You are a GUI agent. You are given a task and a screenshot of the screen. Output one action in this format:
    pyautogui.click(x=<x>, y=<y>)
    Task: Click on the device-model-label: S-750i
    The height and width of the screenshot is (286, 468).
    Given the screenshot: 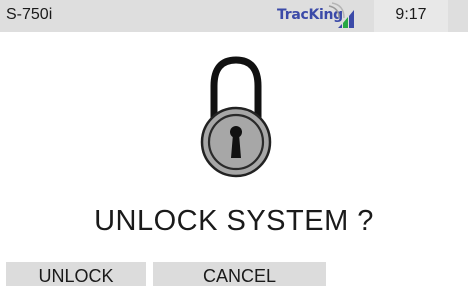 What is the action you would take?
    pyautogui.click(x=29, y=14)
    